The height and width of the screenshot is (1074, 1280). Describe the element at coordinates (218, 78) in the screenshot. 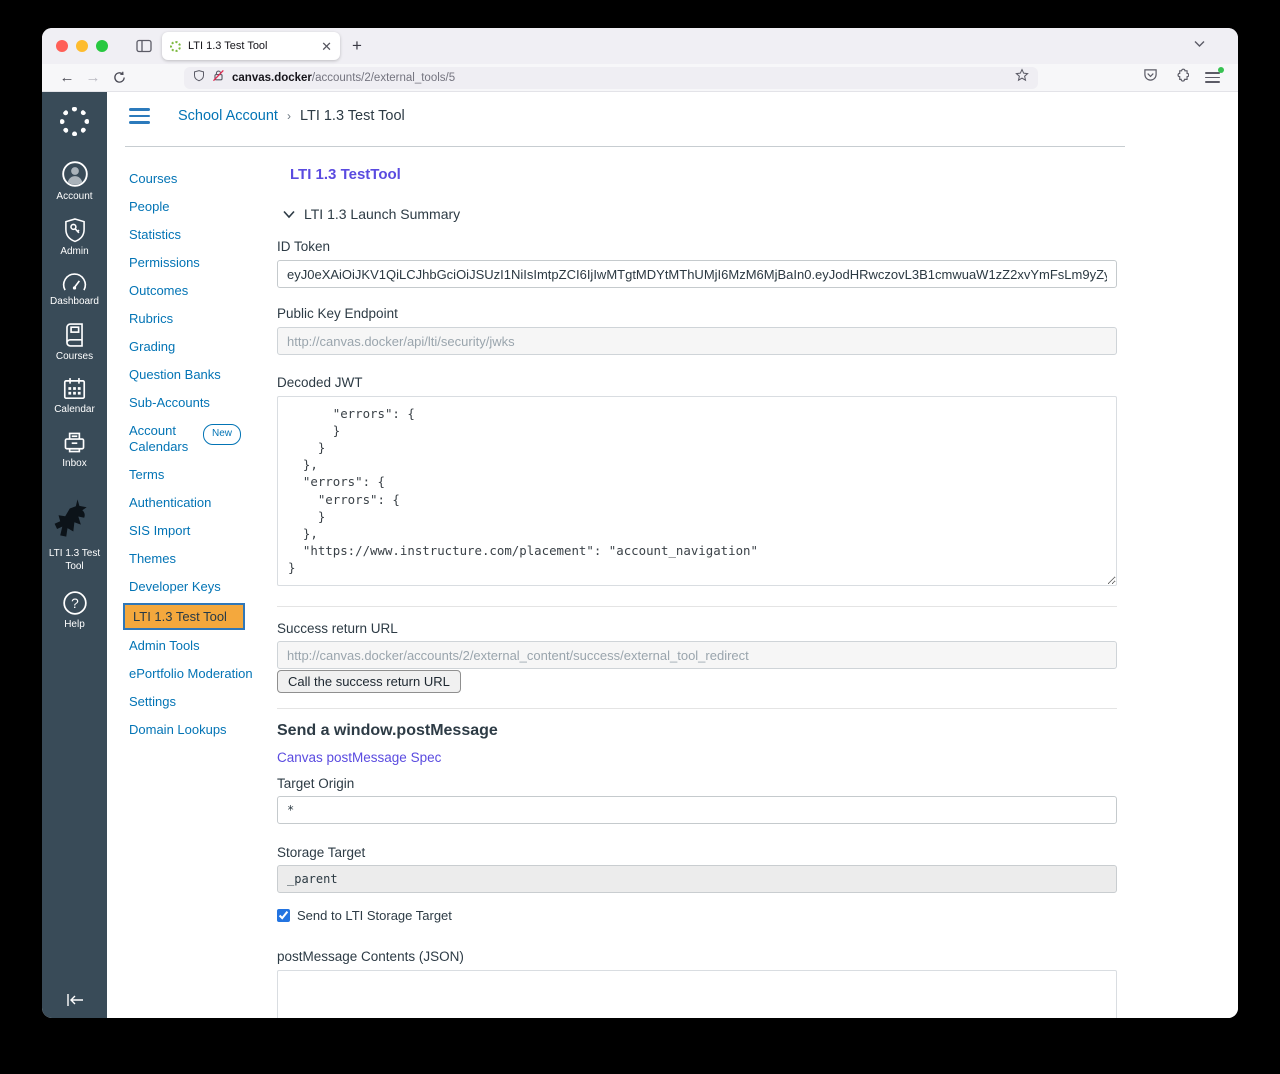

I see `insecure-lock-icon` at that location.